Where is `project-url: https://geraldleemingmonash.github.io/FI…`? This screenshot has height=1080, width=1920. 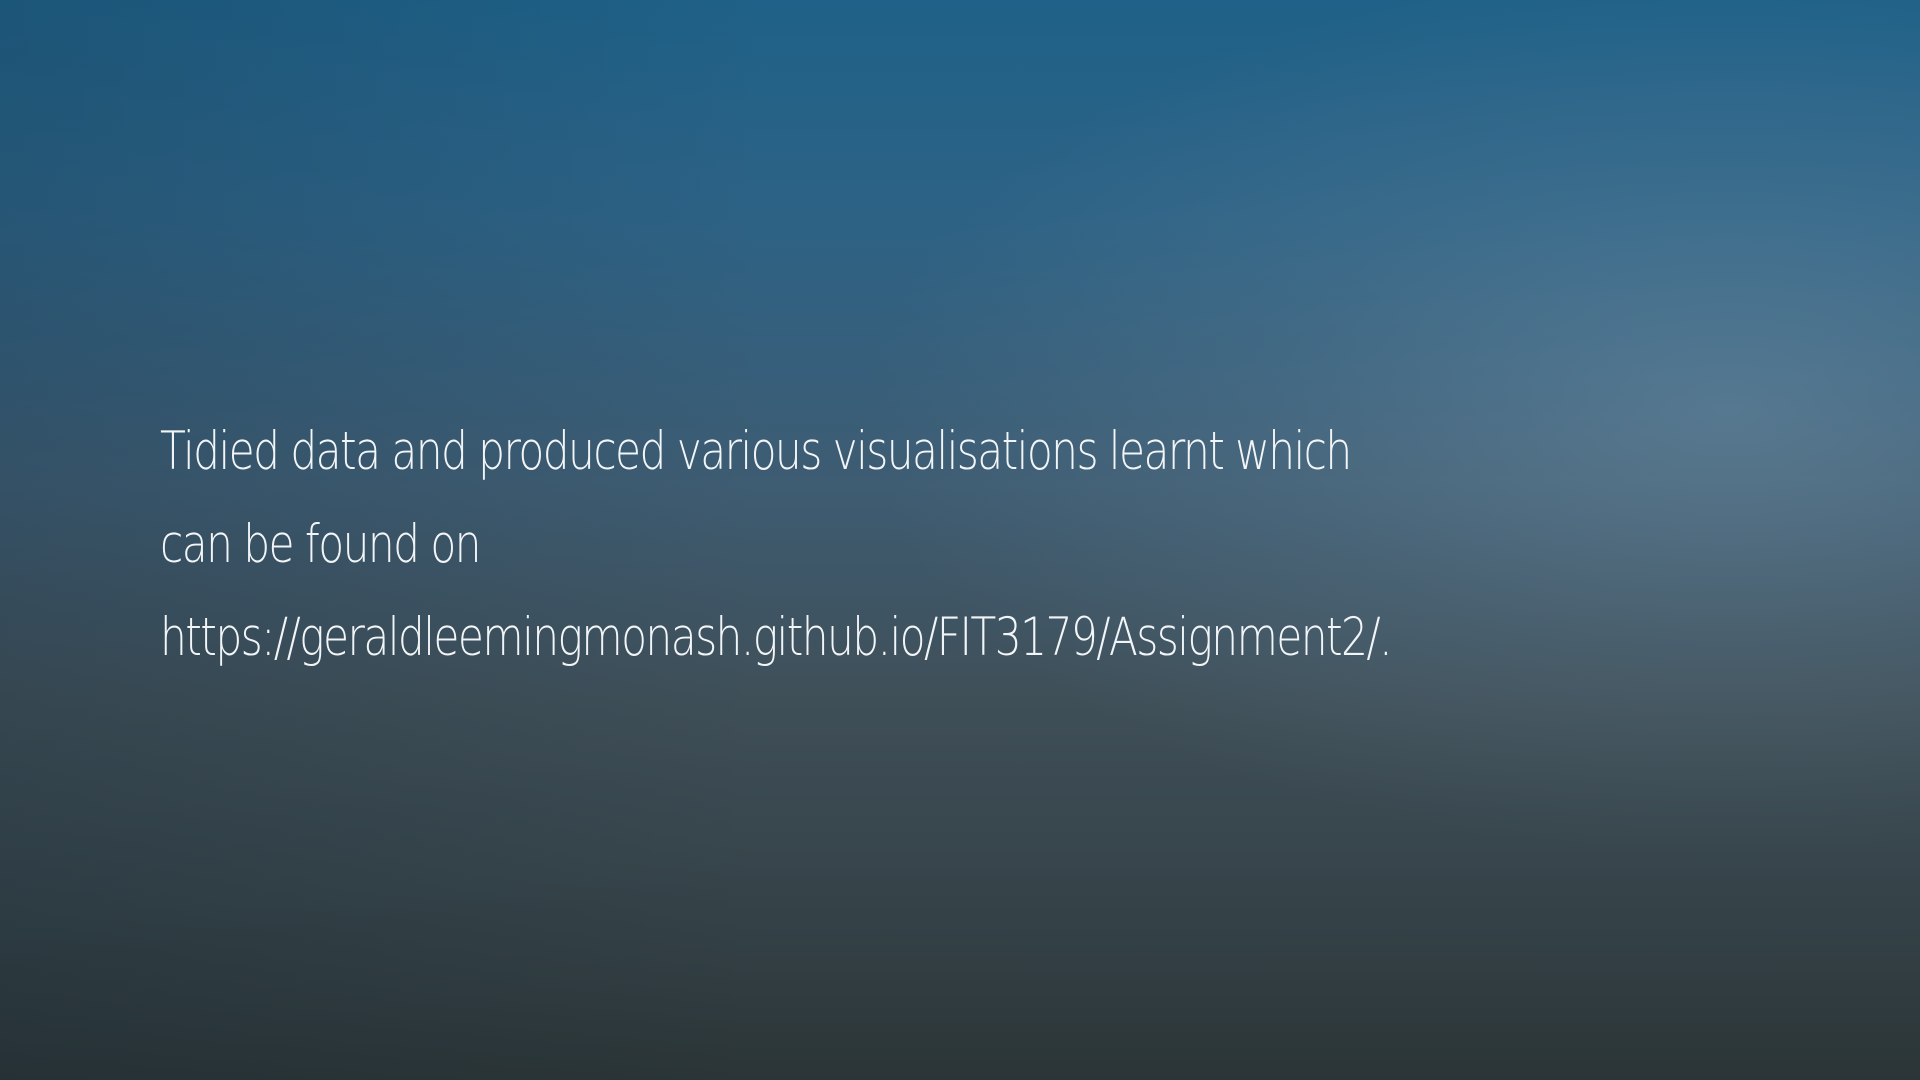
project-url: https://geraldleemingmonash.github.io/FI… is located at coordinates (776, 637).